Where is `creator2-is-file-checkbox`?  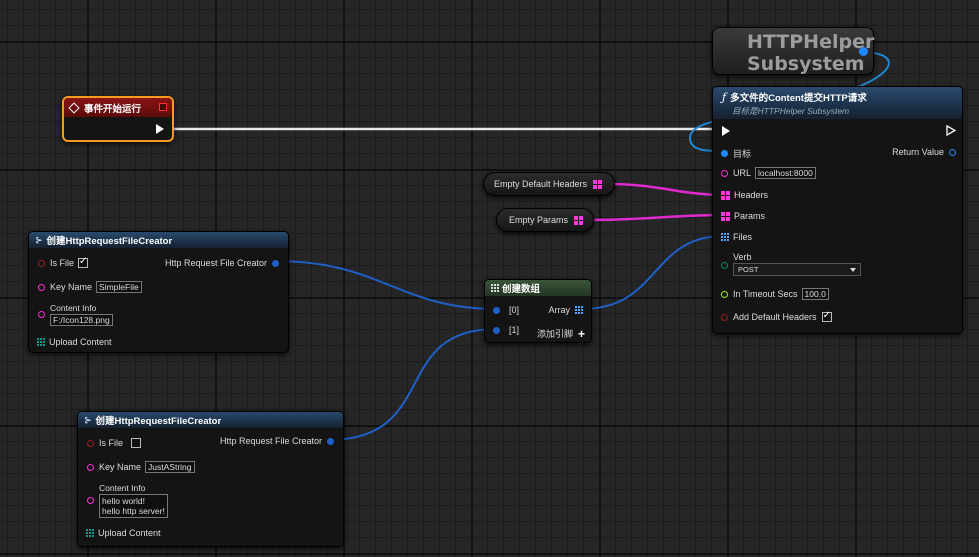 creator2-is-file-checkbox is located at coordinates (136, 443).